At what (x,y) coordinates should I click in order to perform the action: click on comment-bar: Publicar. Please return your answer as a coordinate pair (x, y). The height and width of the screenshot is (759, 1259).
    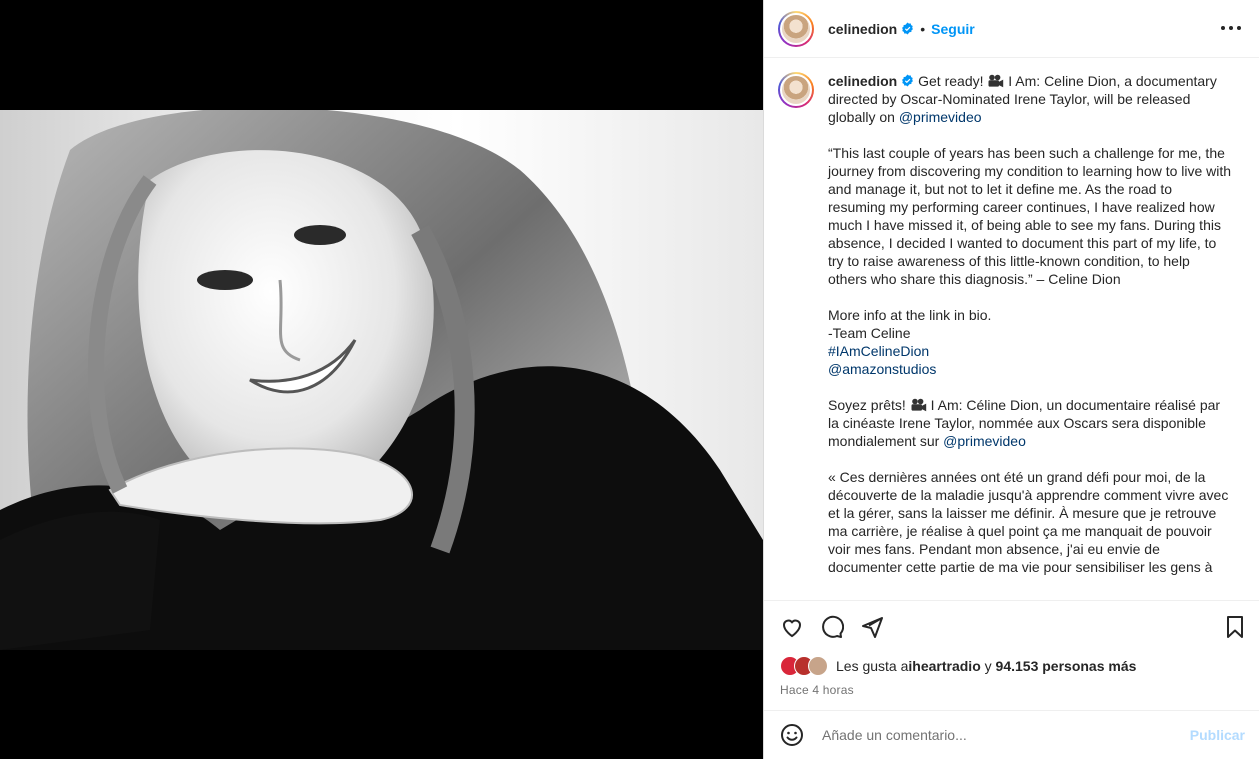
    Looking at the image, I should click on (1011, 734).